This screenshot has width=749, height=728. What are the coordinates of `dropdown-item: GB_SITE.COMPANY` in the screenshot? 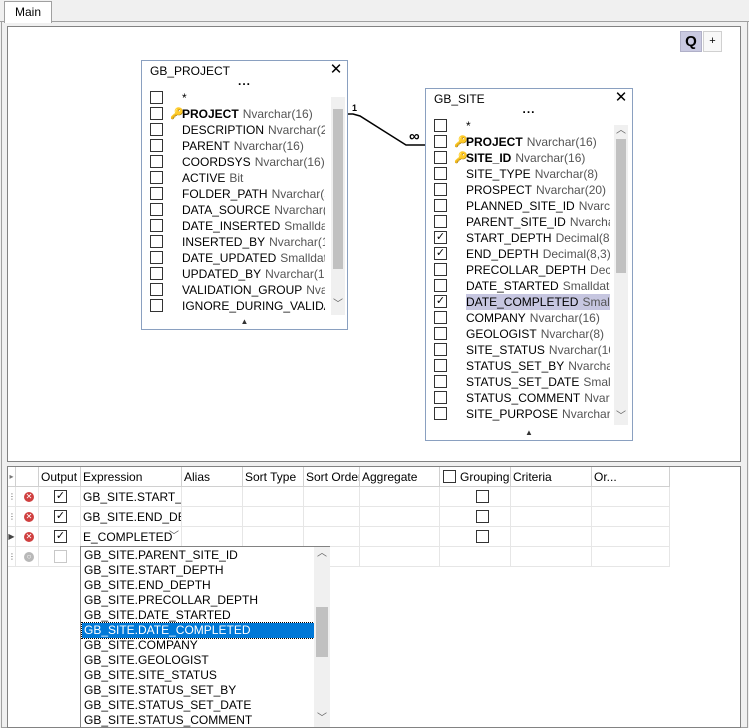 It's located at (198, 645).